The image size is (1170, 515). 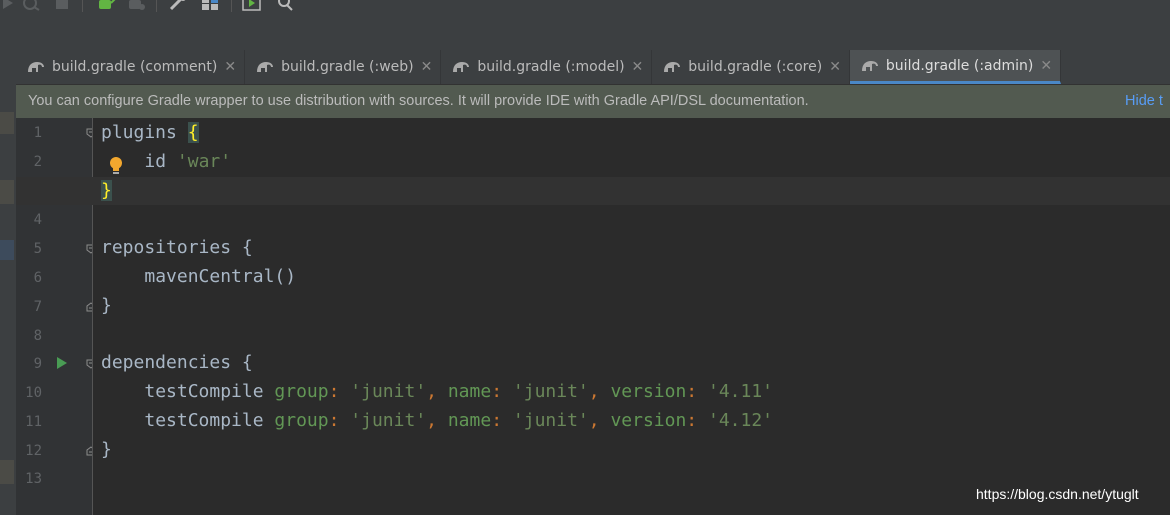 I want to click on watermark: https://blog.csdn.net/ytuglt, so click(x=1057, y=494).